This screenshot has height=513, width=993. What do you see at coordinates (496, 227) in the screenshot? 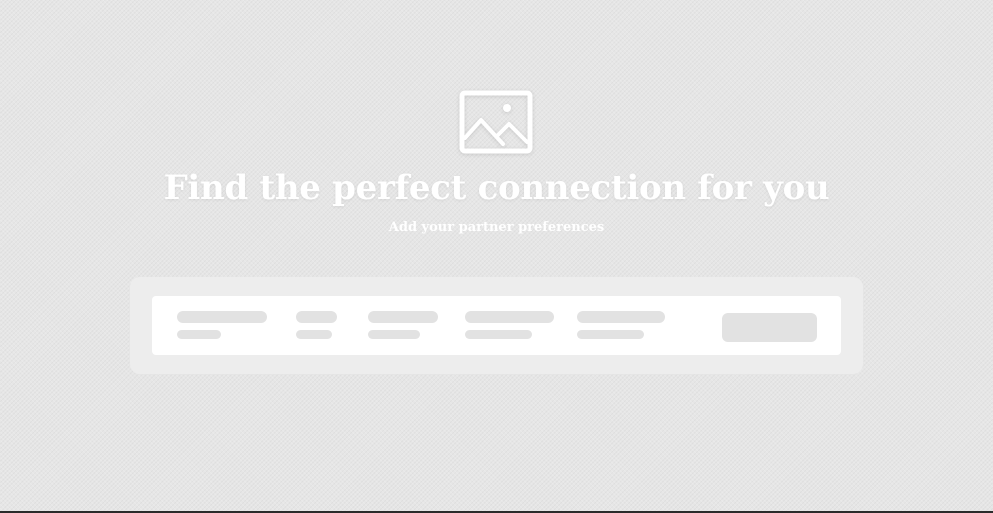
I see `page-subtitle: Add your partner preferences` at bounding box center [496, 227].